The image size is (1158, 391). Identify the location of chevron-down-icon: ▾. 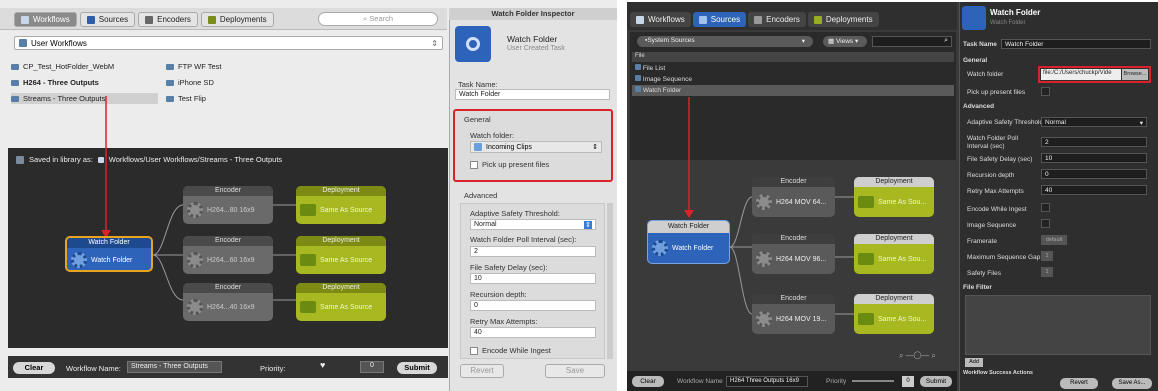
(1141, 123).